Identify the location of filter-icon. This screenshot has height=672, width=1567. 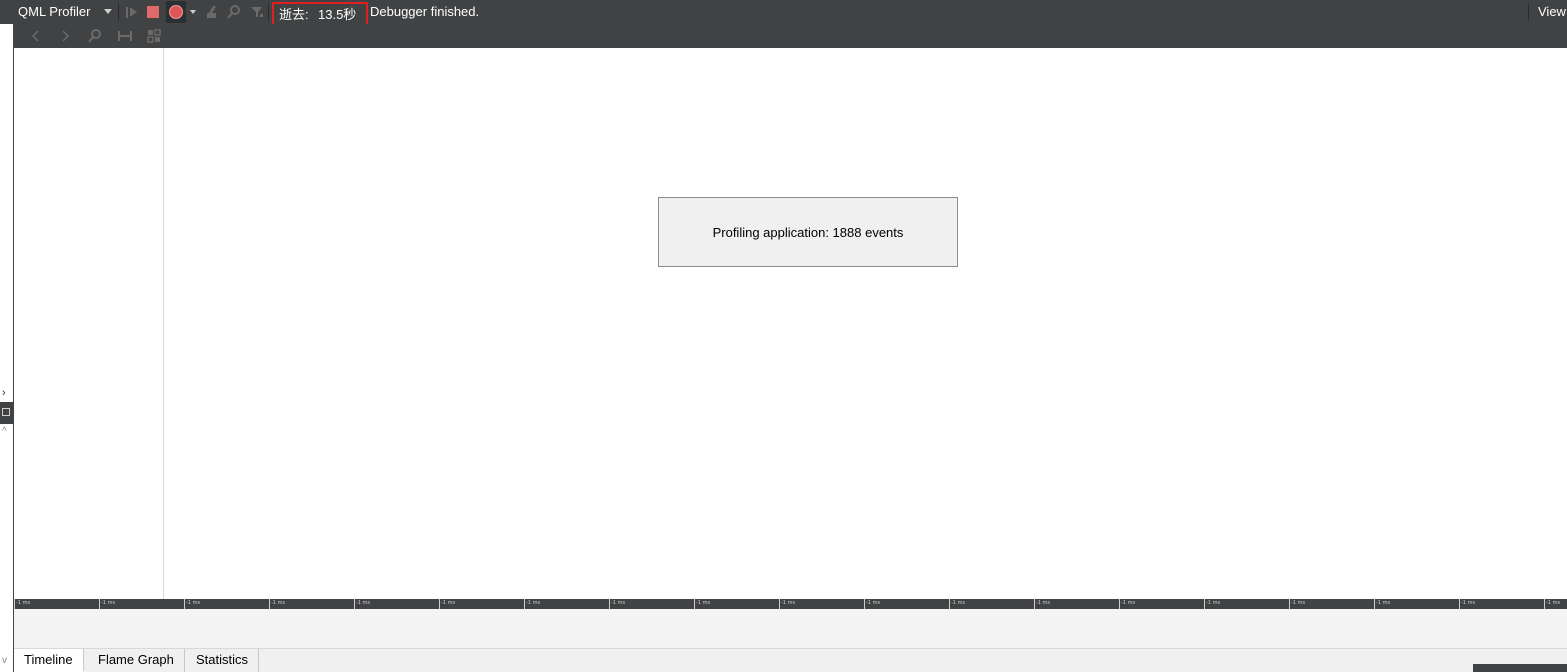
(257, 12).